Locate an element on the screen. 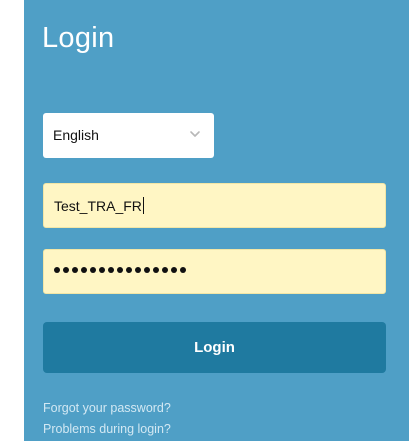 The width and height of the screenshot is (409, 441). username-value: Test_TRA_FR is located at coordinates (99, 205).